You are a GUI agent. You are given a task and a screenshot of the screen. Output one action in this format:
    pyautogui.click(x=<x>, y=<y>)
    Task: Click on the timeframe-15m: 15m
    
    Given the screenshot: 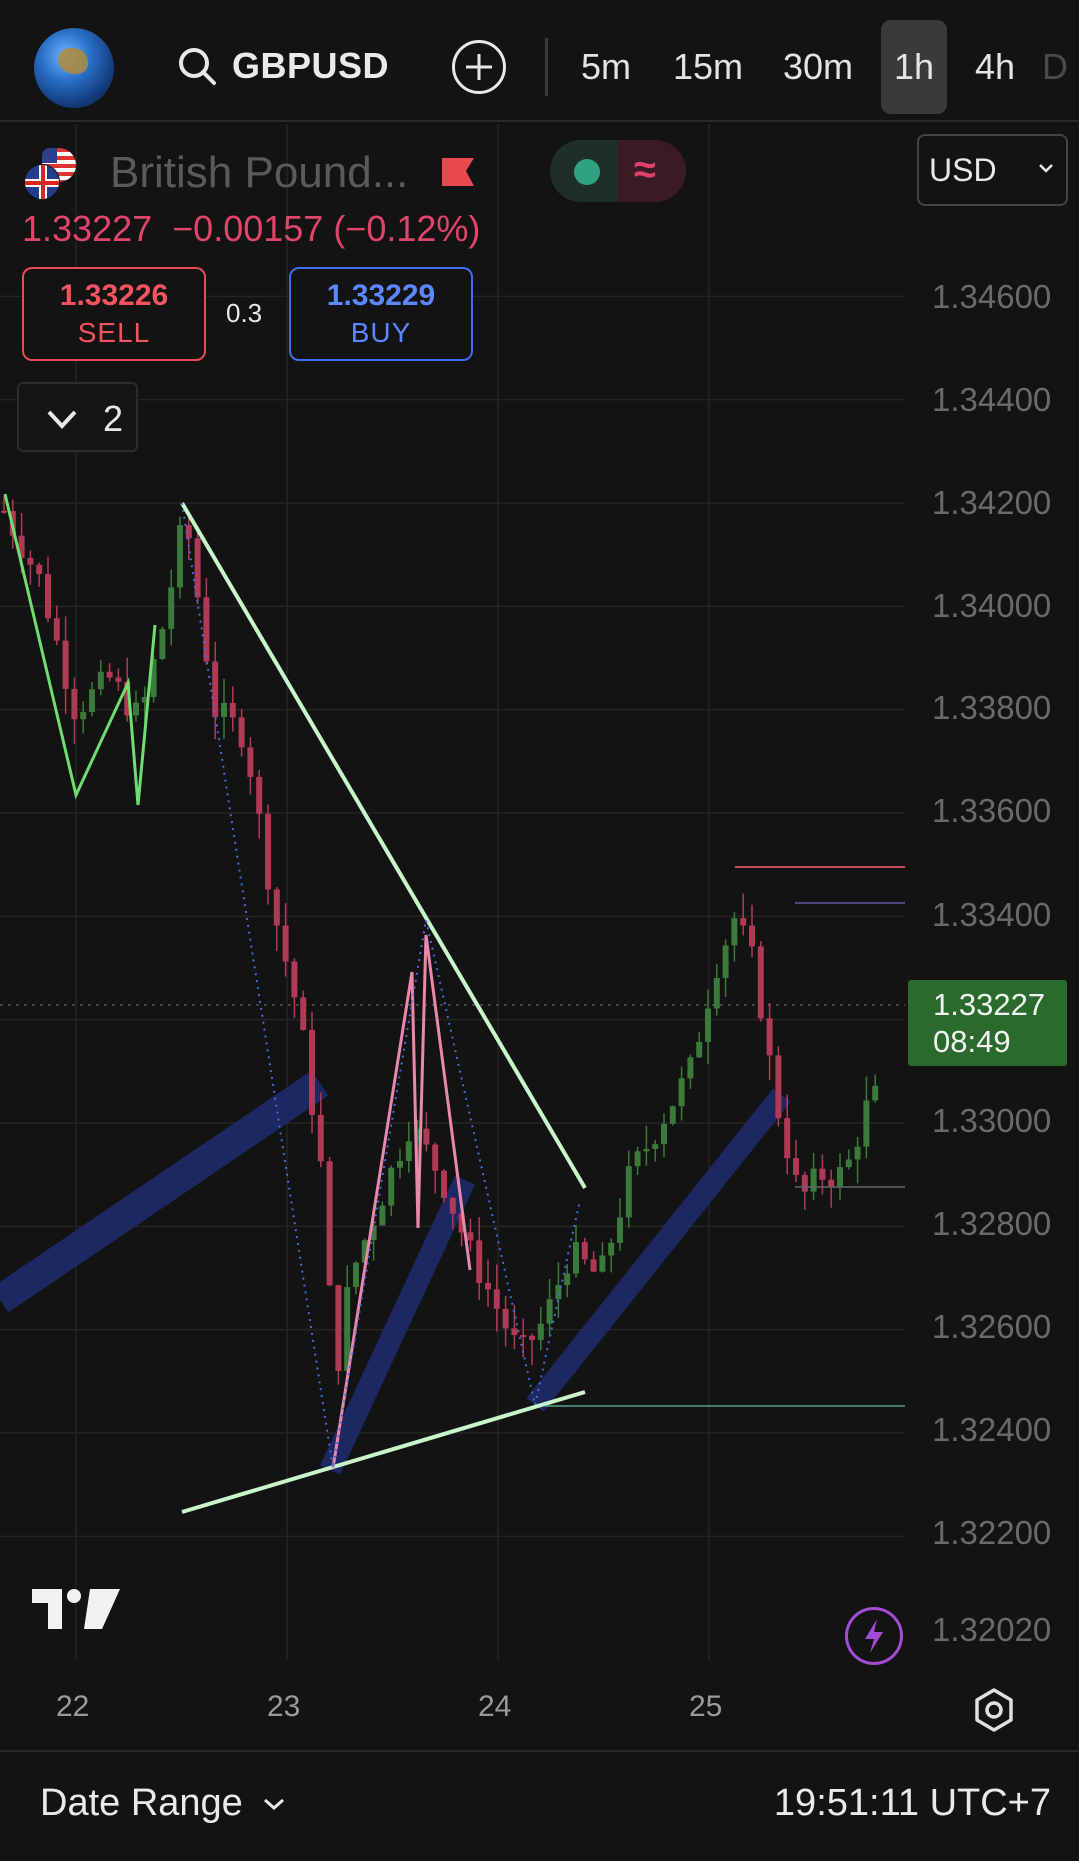 What is the action you would take?
    pyautogui.click(x=708, y=67)
    